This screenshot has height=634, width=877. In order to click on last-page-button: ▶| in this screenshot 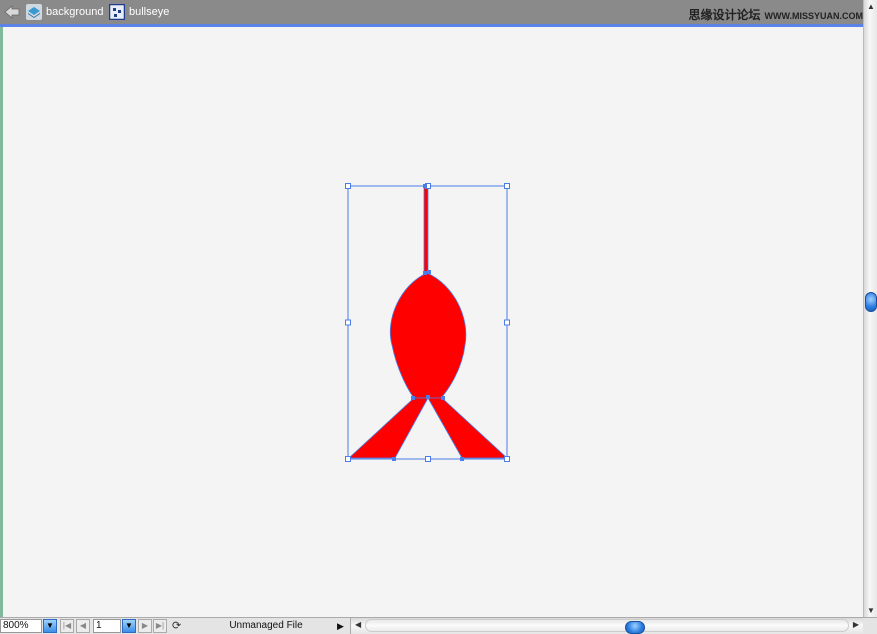, I will do `click(160, 626)`.